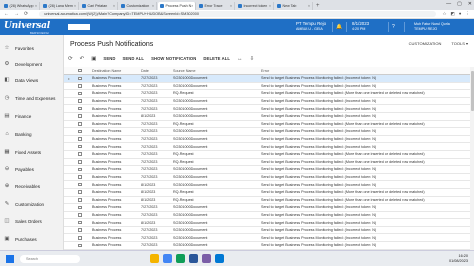 The height and width of the screenshot is (266, 474). What do you see at coordinates (32, 64) in the screenshot?
I see `nav-item-development: ⚙ Development` at bounding box center [32, 64].